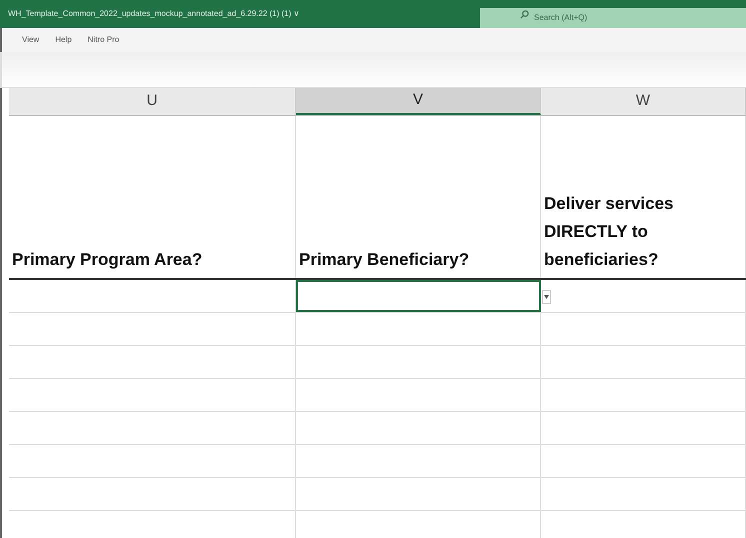  Describe the element at coordinates (31, 40) in the screenshot. I see `menu-item: View` at that location.